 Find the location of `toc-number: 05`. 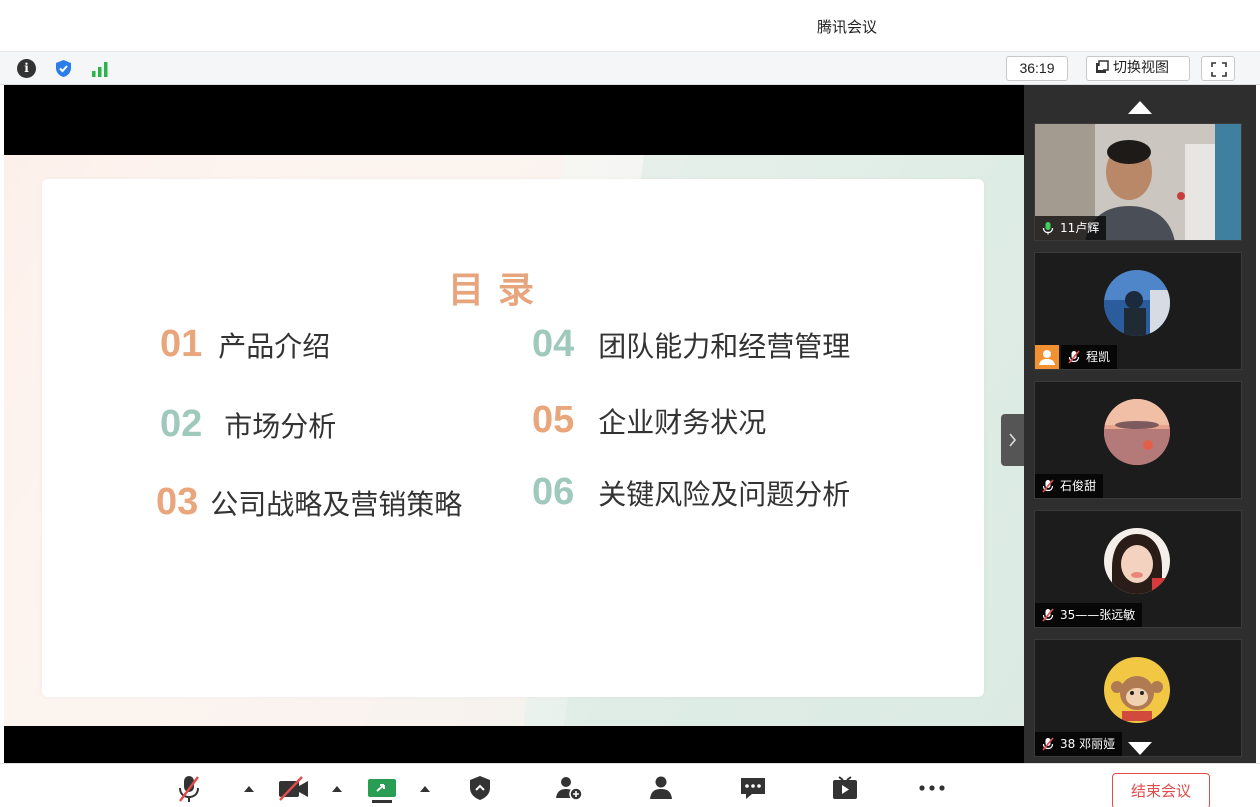

toc-number: 05 is located at coordinates (553, 420).